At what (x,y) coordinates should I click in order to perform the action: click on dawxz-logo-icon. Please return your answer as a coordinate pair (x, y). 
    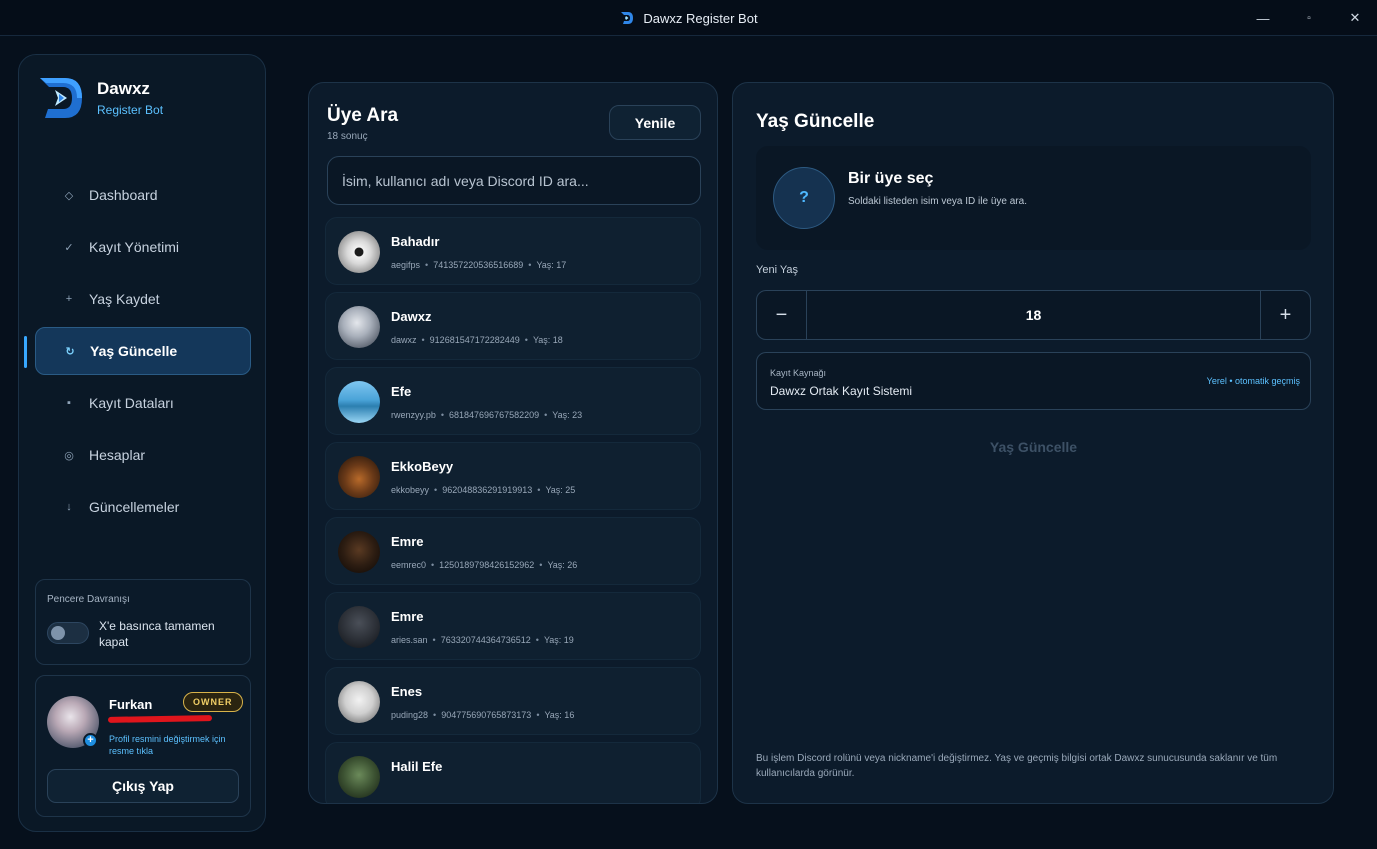
    Looking at the image, I should click on (61, 98).